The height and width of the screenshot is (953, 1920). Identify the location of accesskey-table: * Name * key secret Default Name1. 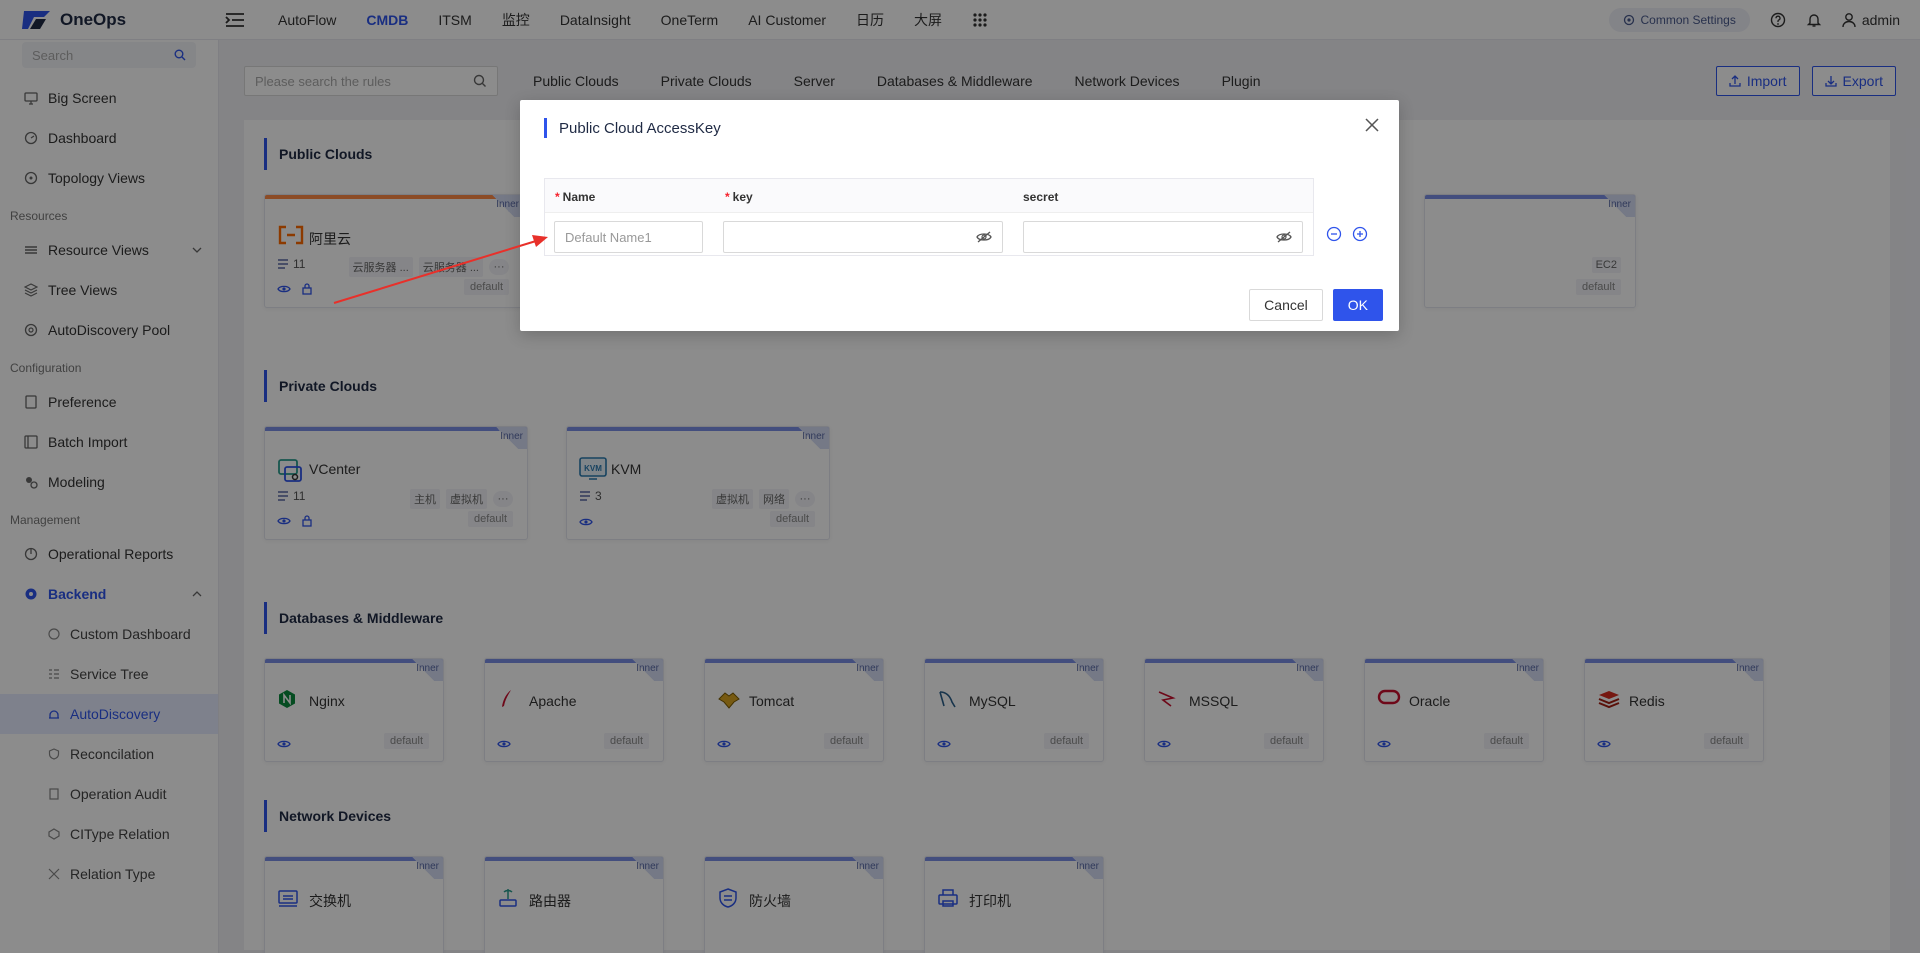
(929, 217).